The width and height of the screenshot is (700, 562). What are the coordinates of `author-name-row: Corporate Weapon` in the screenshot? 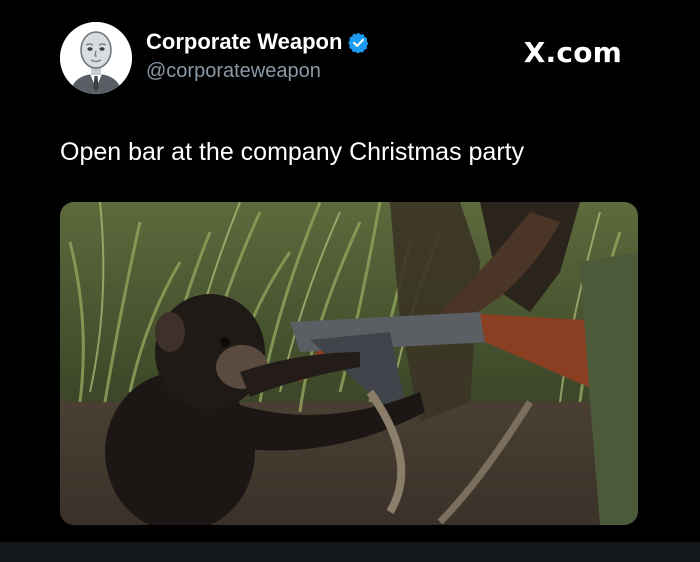 It's located at (257, 42).